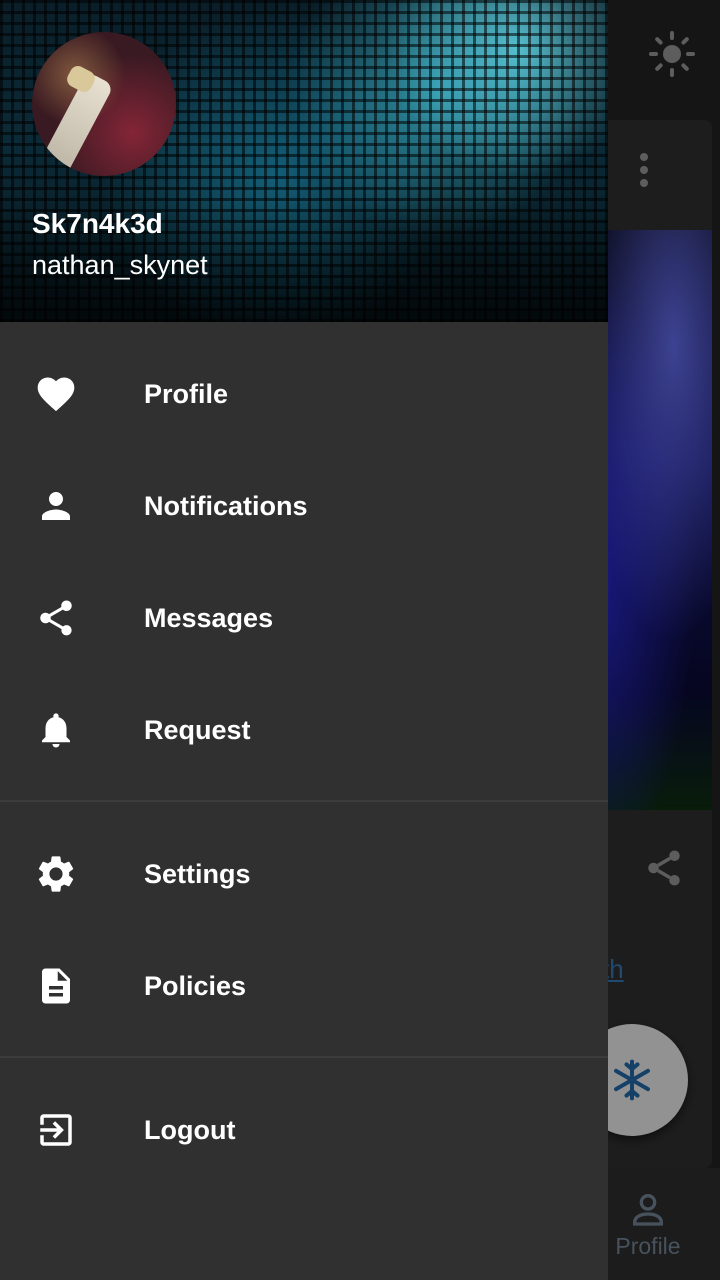  Describe the element at coordinates (56, 618) in the screenshot. I see `share-icon` at that location.